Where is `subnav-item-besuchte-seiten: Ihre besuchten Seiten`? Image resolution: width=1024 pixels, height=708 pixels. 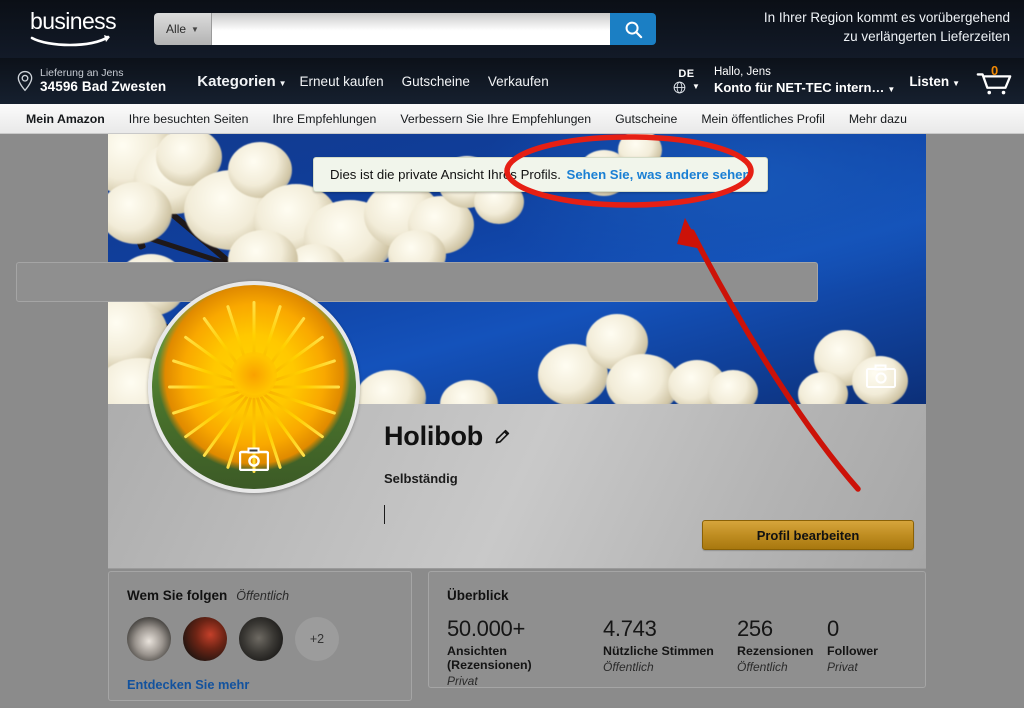
subnav-item-besuchte-seiten: Ihre besuchten Seiten is located at coordinates (189, 119).